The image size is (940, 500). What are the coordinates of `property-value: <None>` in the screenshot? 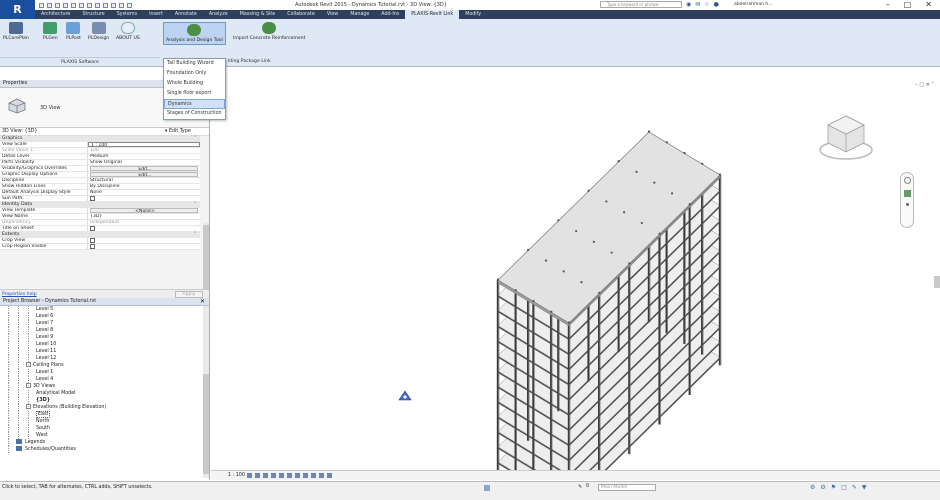 It's located at (144, 210).